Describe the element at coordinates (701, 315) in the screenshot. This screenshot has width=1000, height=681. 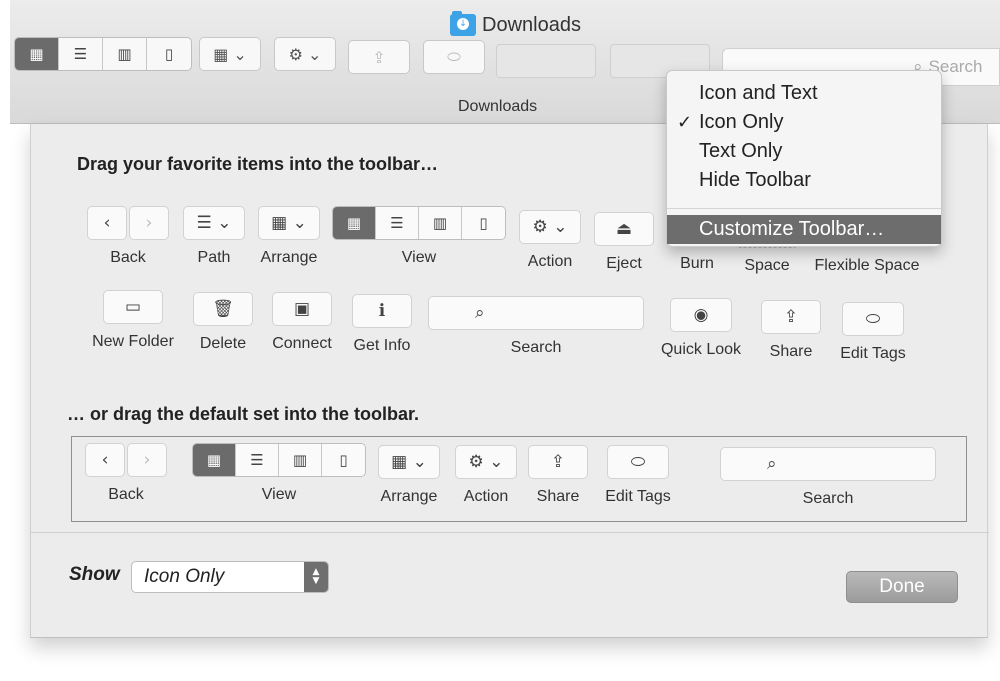
I see `eye-icon: ◉` at that location.